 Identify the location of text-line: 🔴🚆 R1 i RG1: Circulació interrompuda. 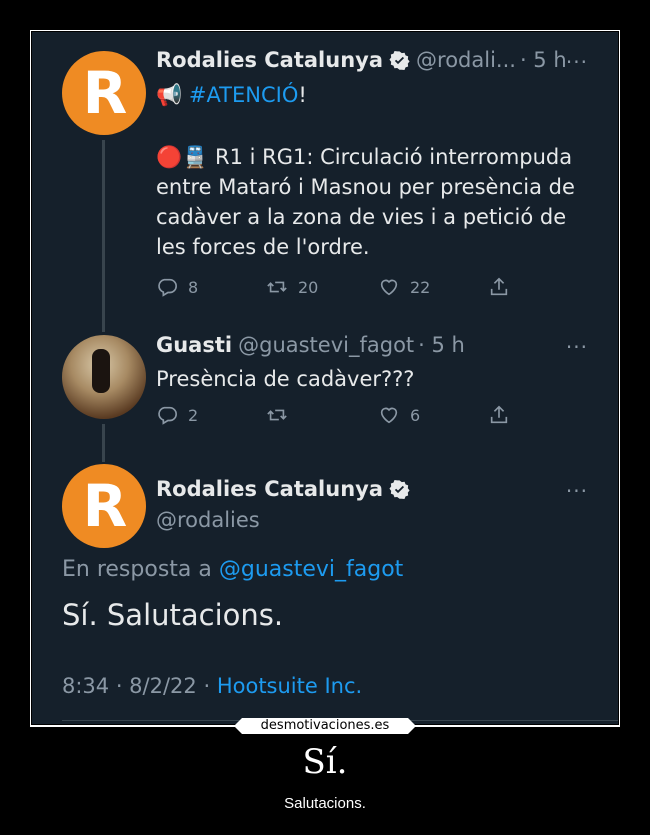
(365, 157).